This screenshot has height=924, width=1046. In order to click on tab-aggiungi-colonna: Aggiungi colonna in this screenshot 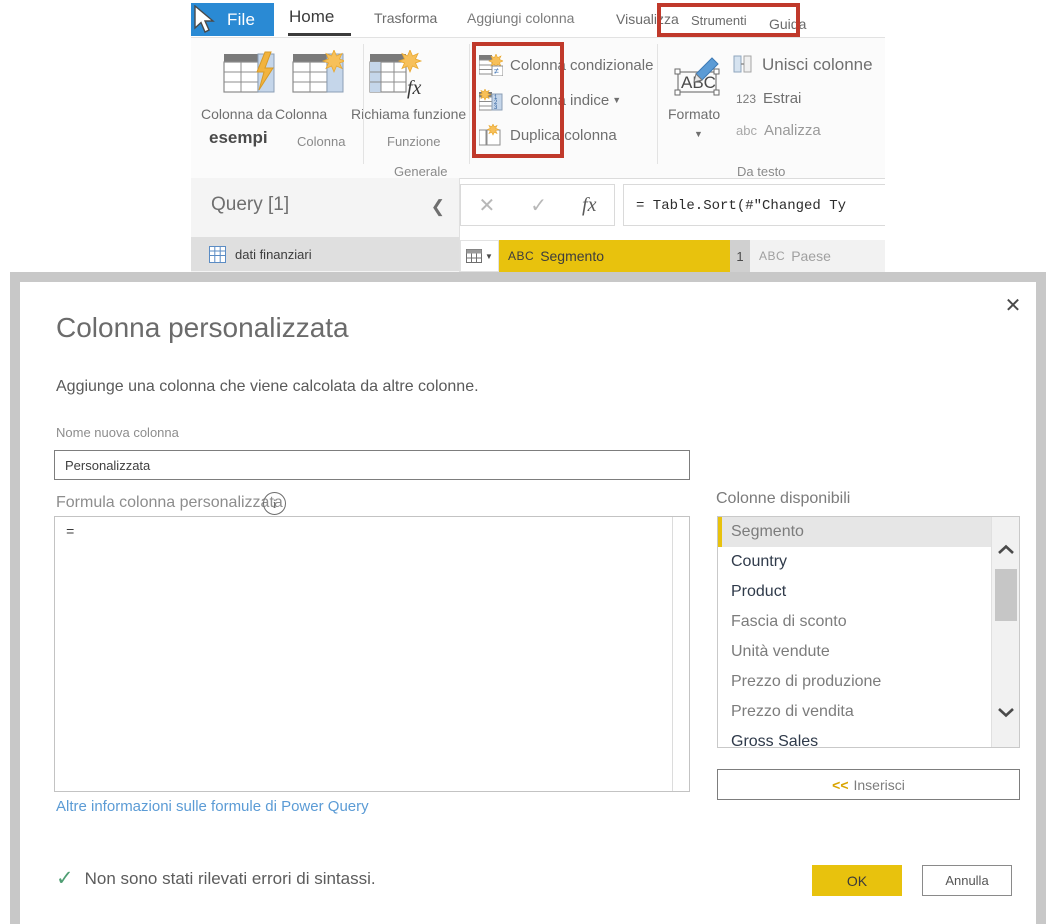, I will do `click(520, 18)`.